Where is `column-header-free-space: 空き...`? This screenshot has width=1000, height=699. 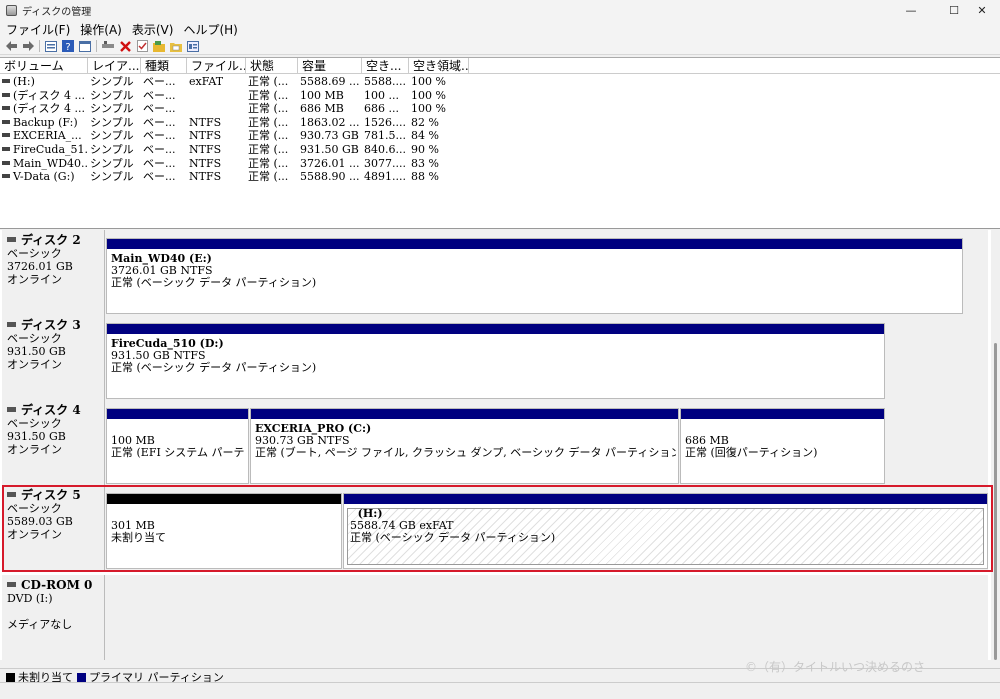 column-header-free-space: 空き... is located at coordinates (385, 66).